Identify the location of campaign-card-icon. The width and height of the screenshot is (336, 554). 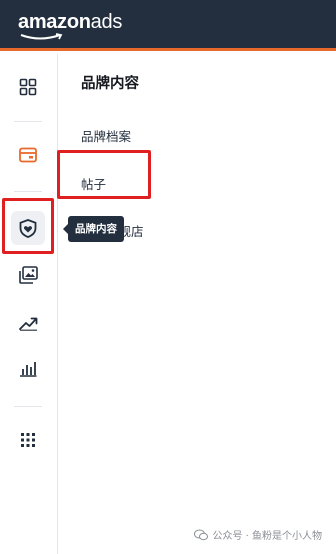
(28, 155).